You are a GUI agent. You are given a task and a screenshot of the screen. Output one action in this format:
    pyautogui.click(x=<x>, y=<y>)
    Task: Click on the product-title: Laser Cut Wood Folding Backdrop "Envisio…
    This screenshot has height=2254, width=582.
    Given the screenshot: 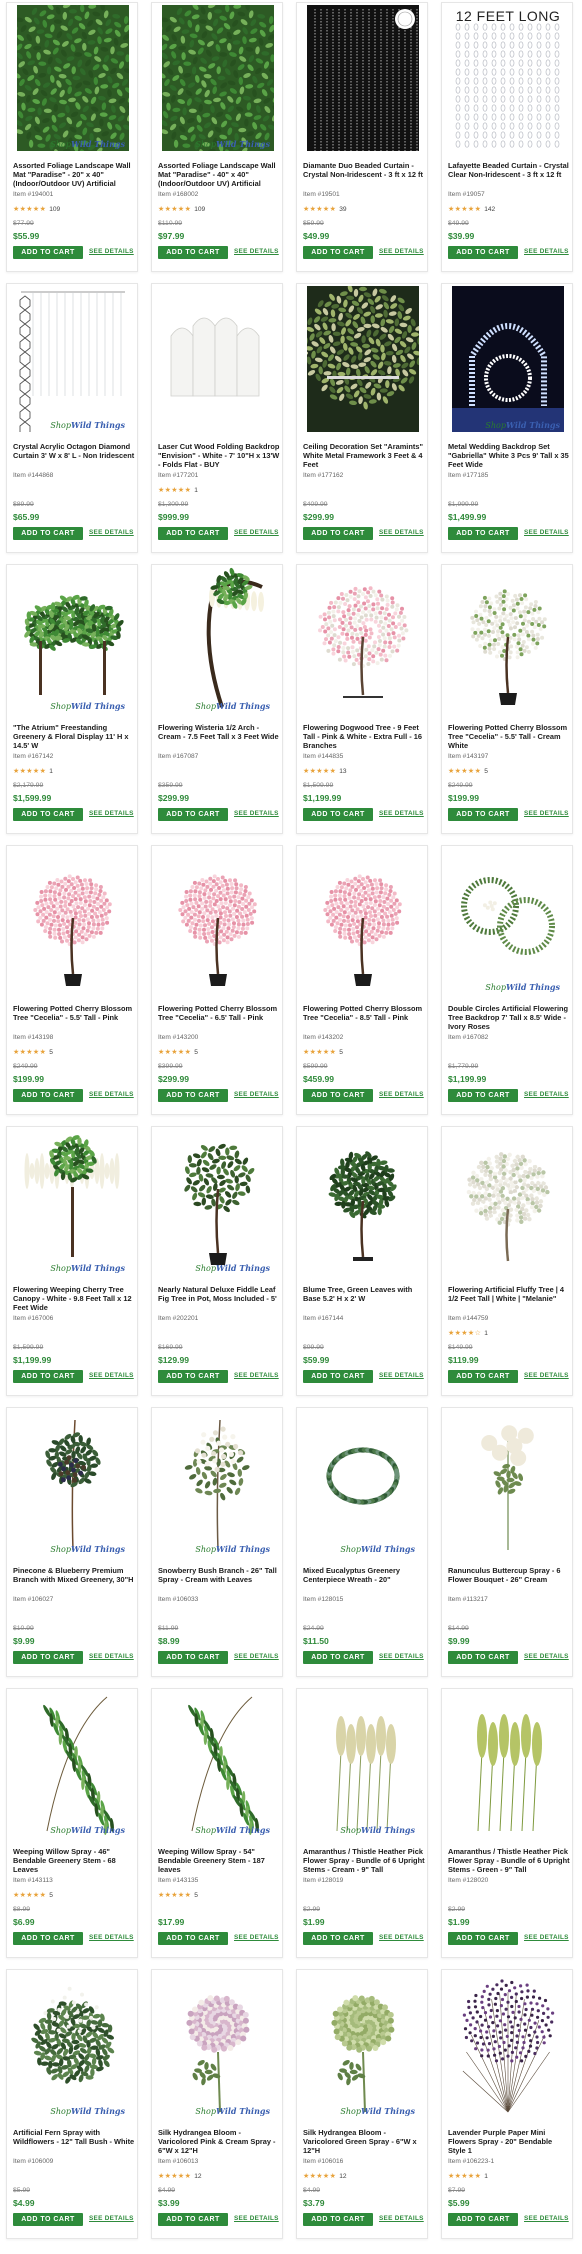 What is the action you would take?
    pyautogui.click(x=219, y=455)
    